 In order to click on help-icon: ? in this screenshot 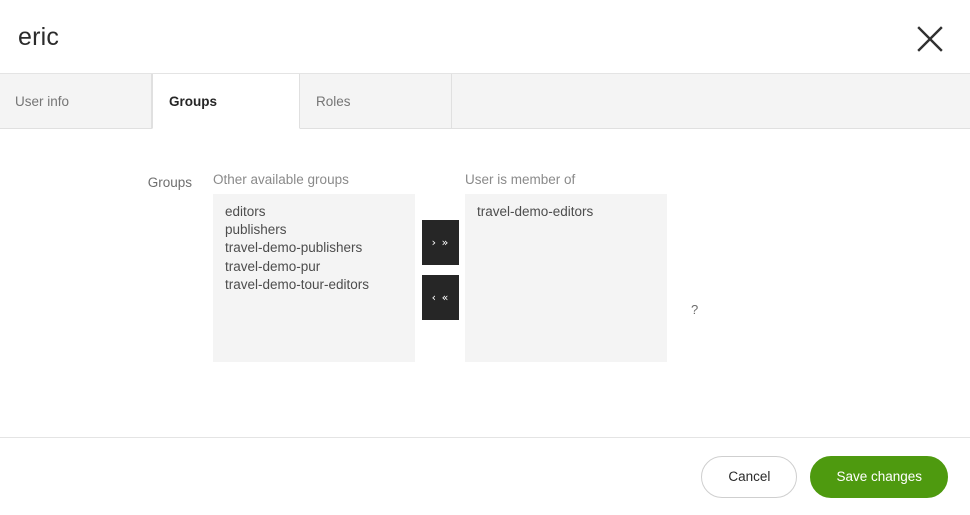, I will do `click(694, 310)`.